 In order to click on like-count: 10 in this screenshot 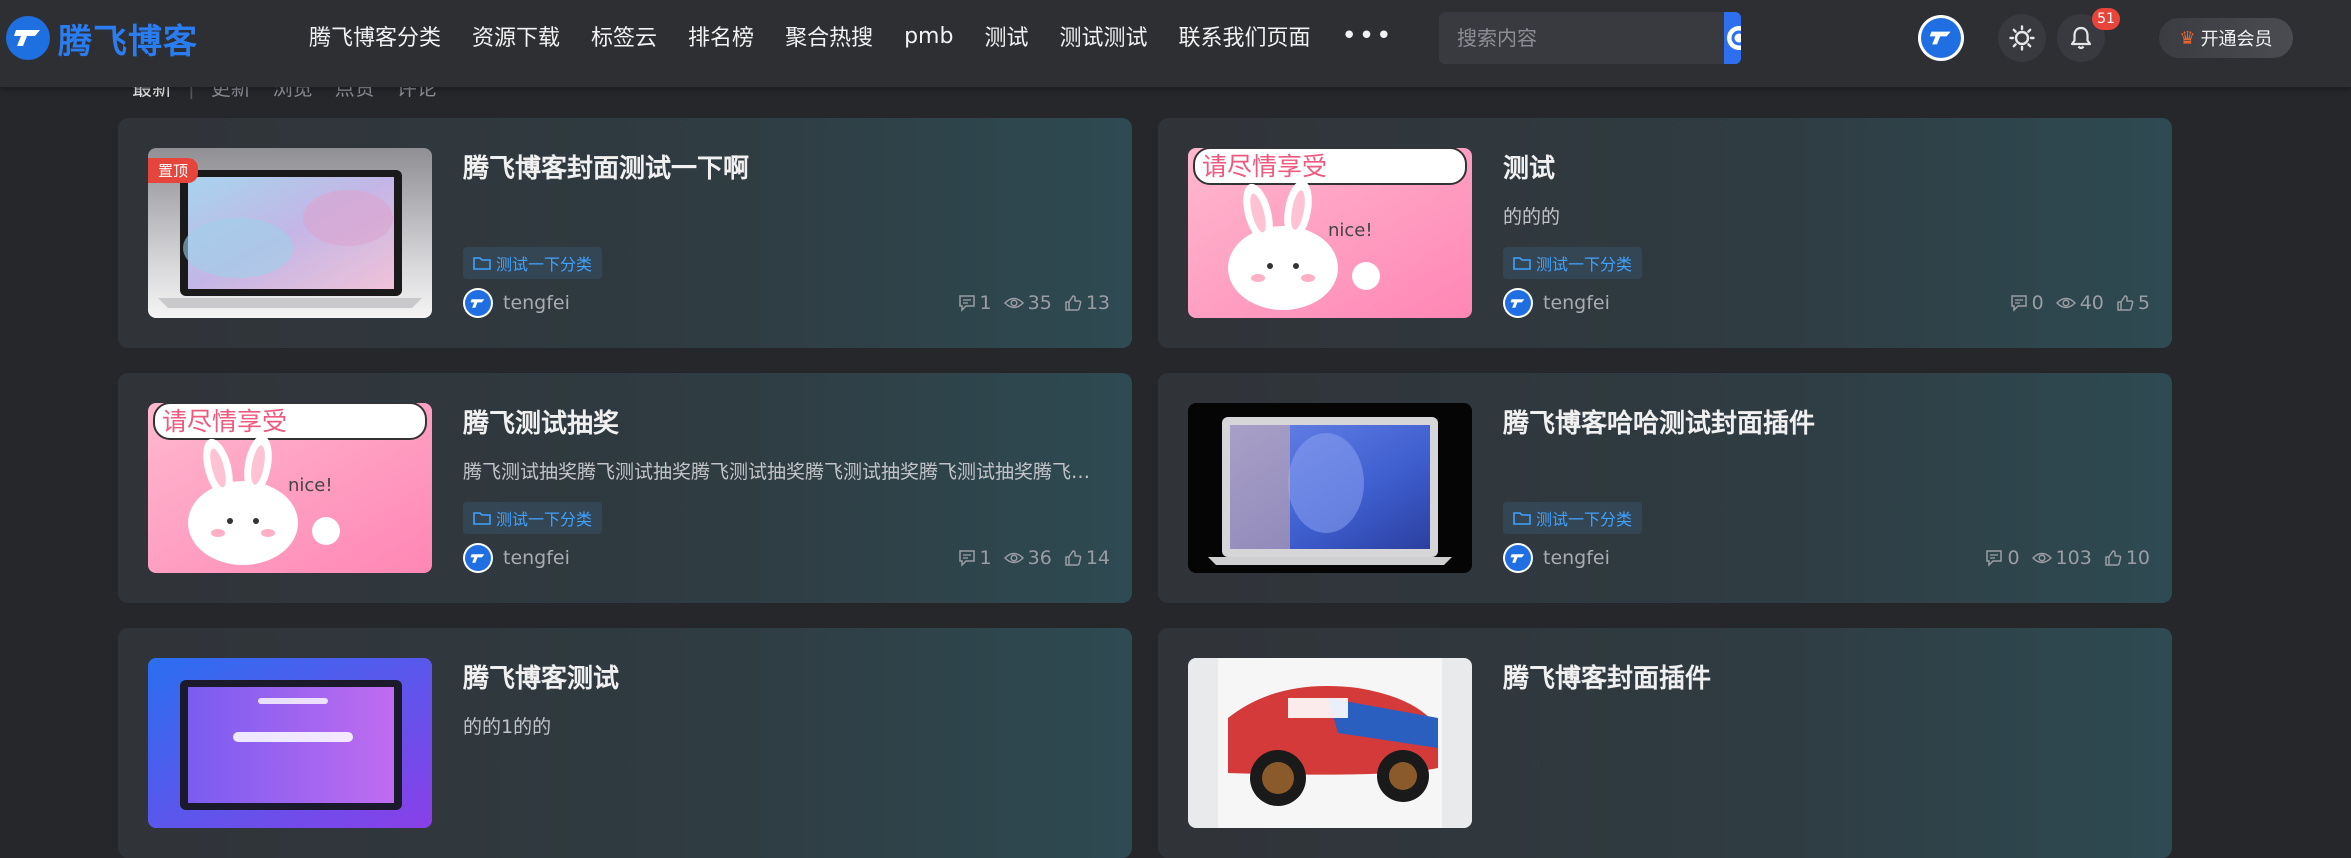, I will do `click(2127, 558)`.